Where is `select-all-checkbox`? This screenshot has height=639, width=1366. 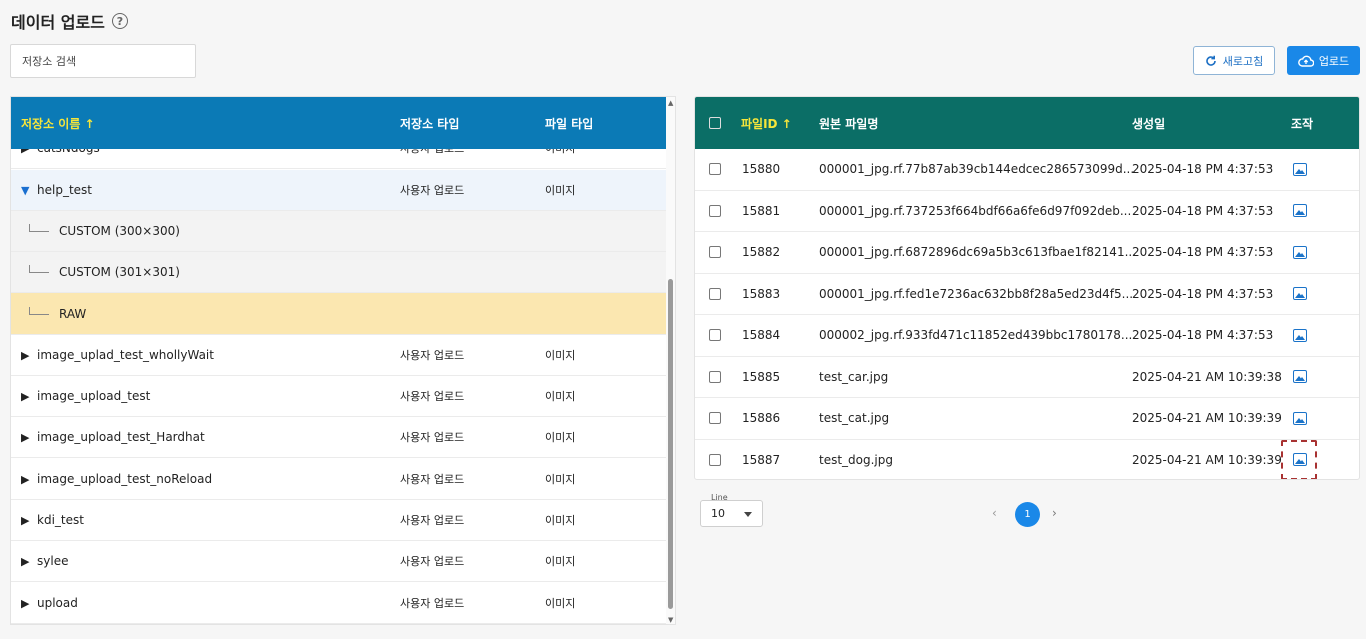
select-all-checkbox is located at coordinates (715, 123).